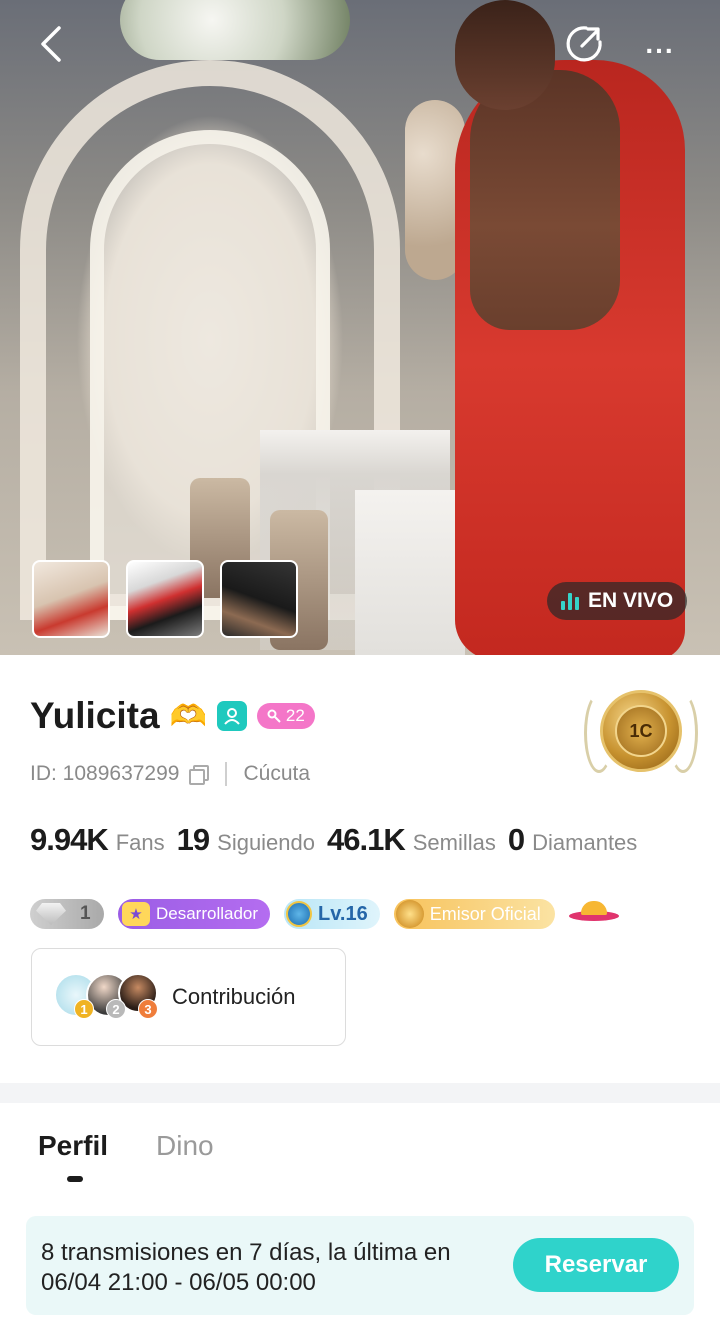 Image resolution: width=720 pixels, height=1323 pixels. What do you see at coordinates (105, 773) in the screenshot?
I see `user-id: ID: 1089637299` at bounding box center [105, 773].